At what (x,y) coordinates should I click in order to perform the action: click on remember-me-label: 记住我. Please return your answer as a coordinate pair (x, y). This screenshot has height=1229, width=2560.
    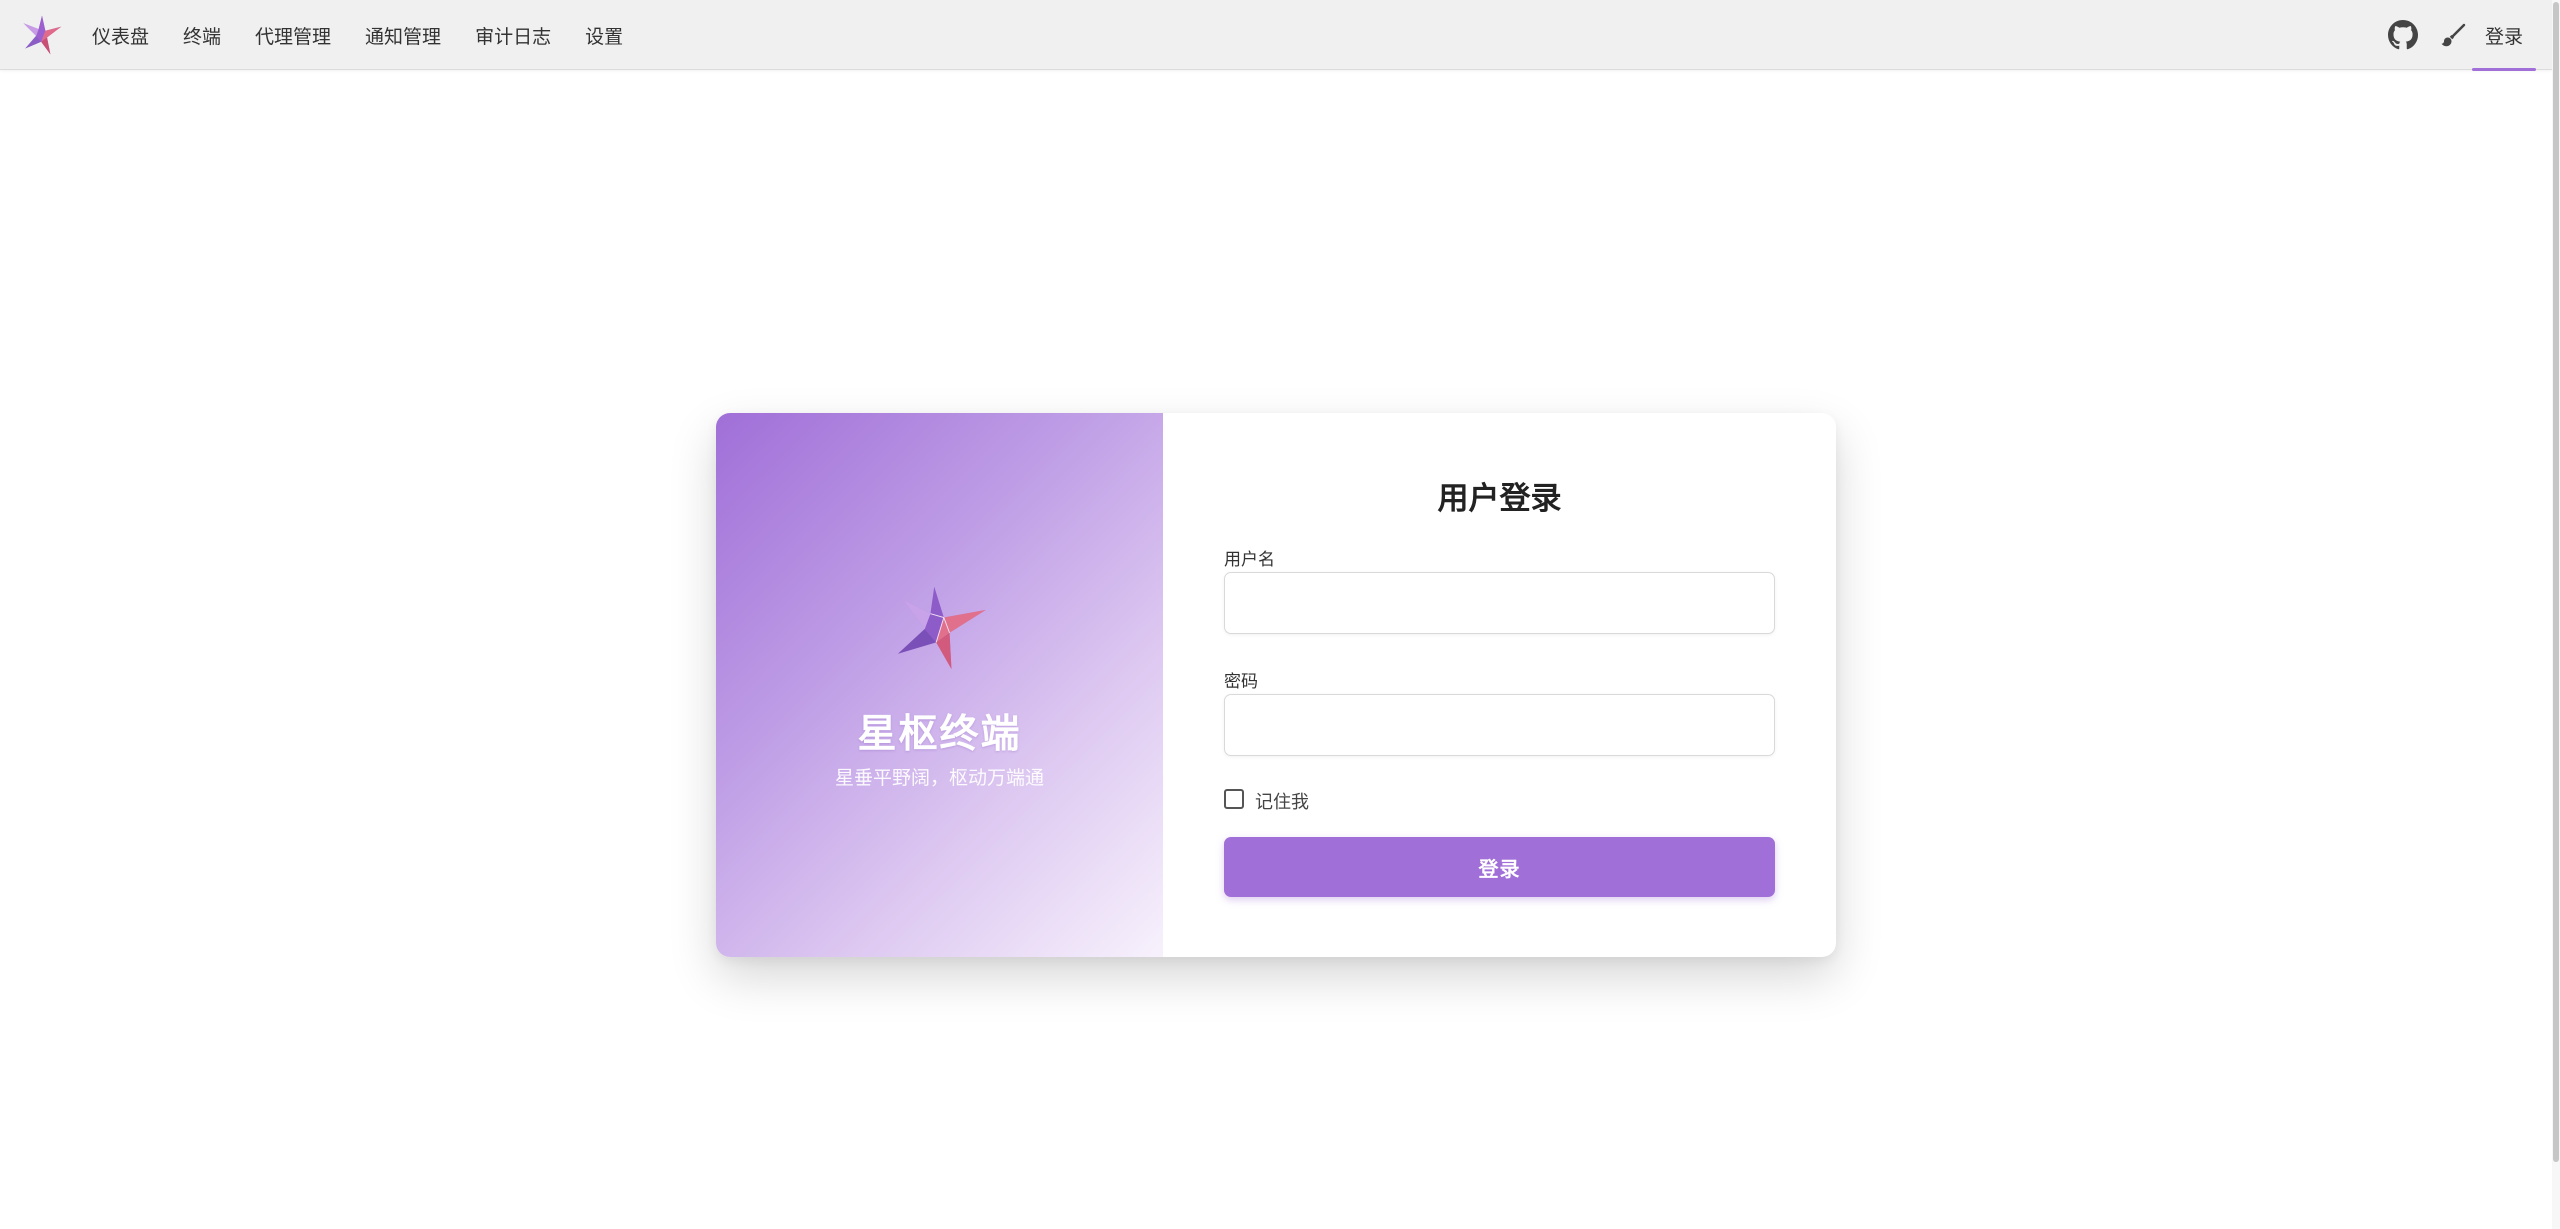
    Looking at the image, I should click on (1282, 801).